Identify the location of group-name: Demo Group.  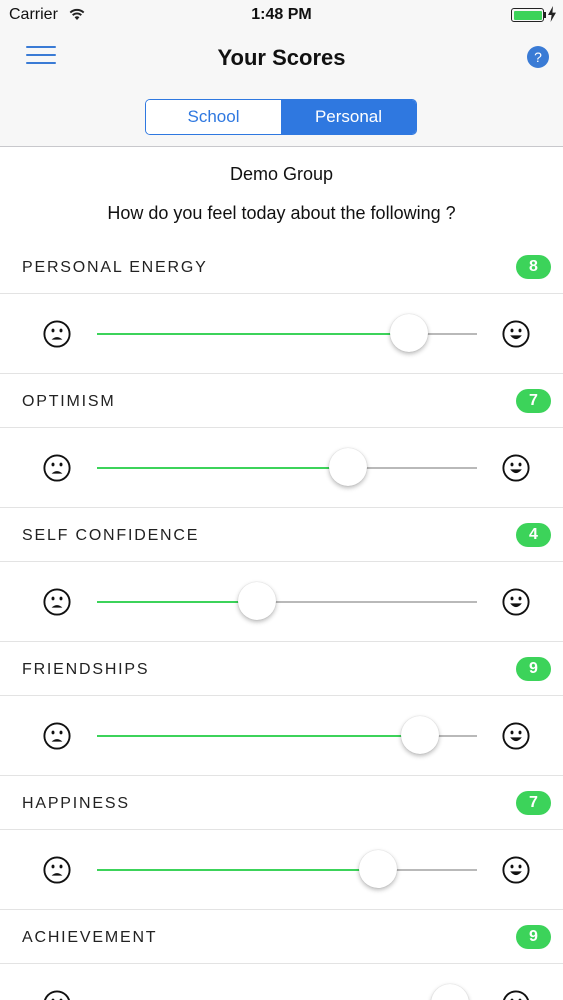
(281, 174).